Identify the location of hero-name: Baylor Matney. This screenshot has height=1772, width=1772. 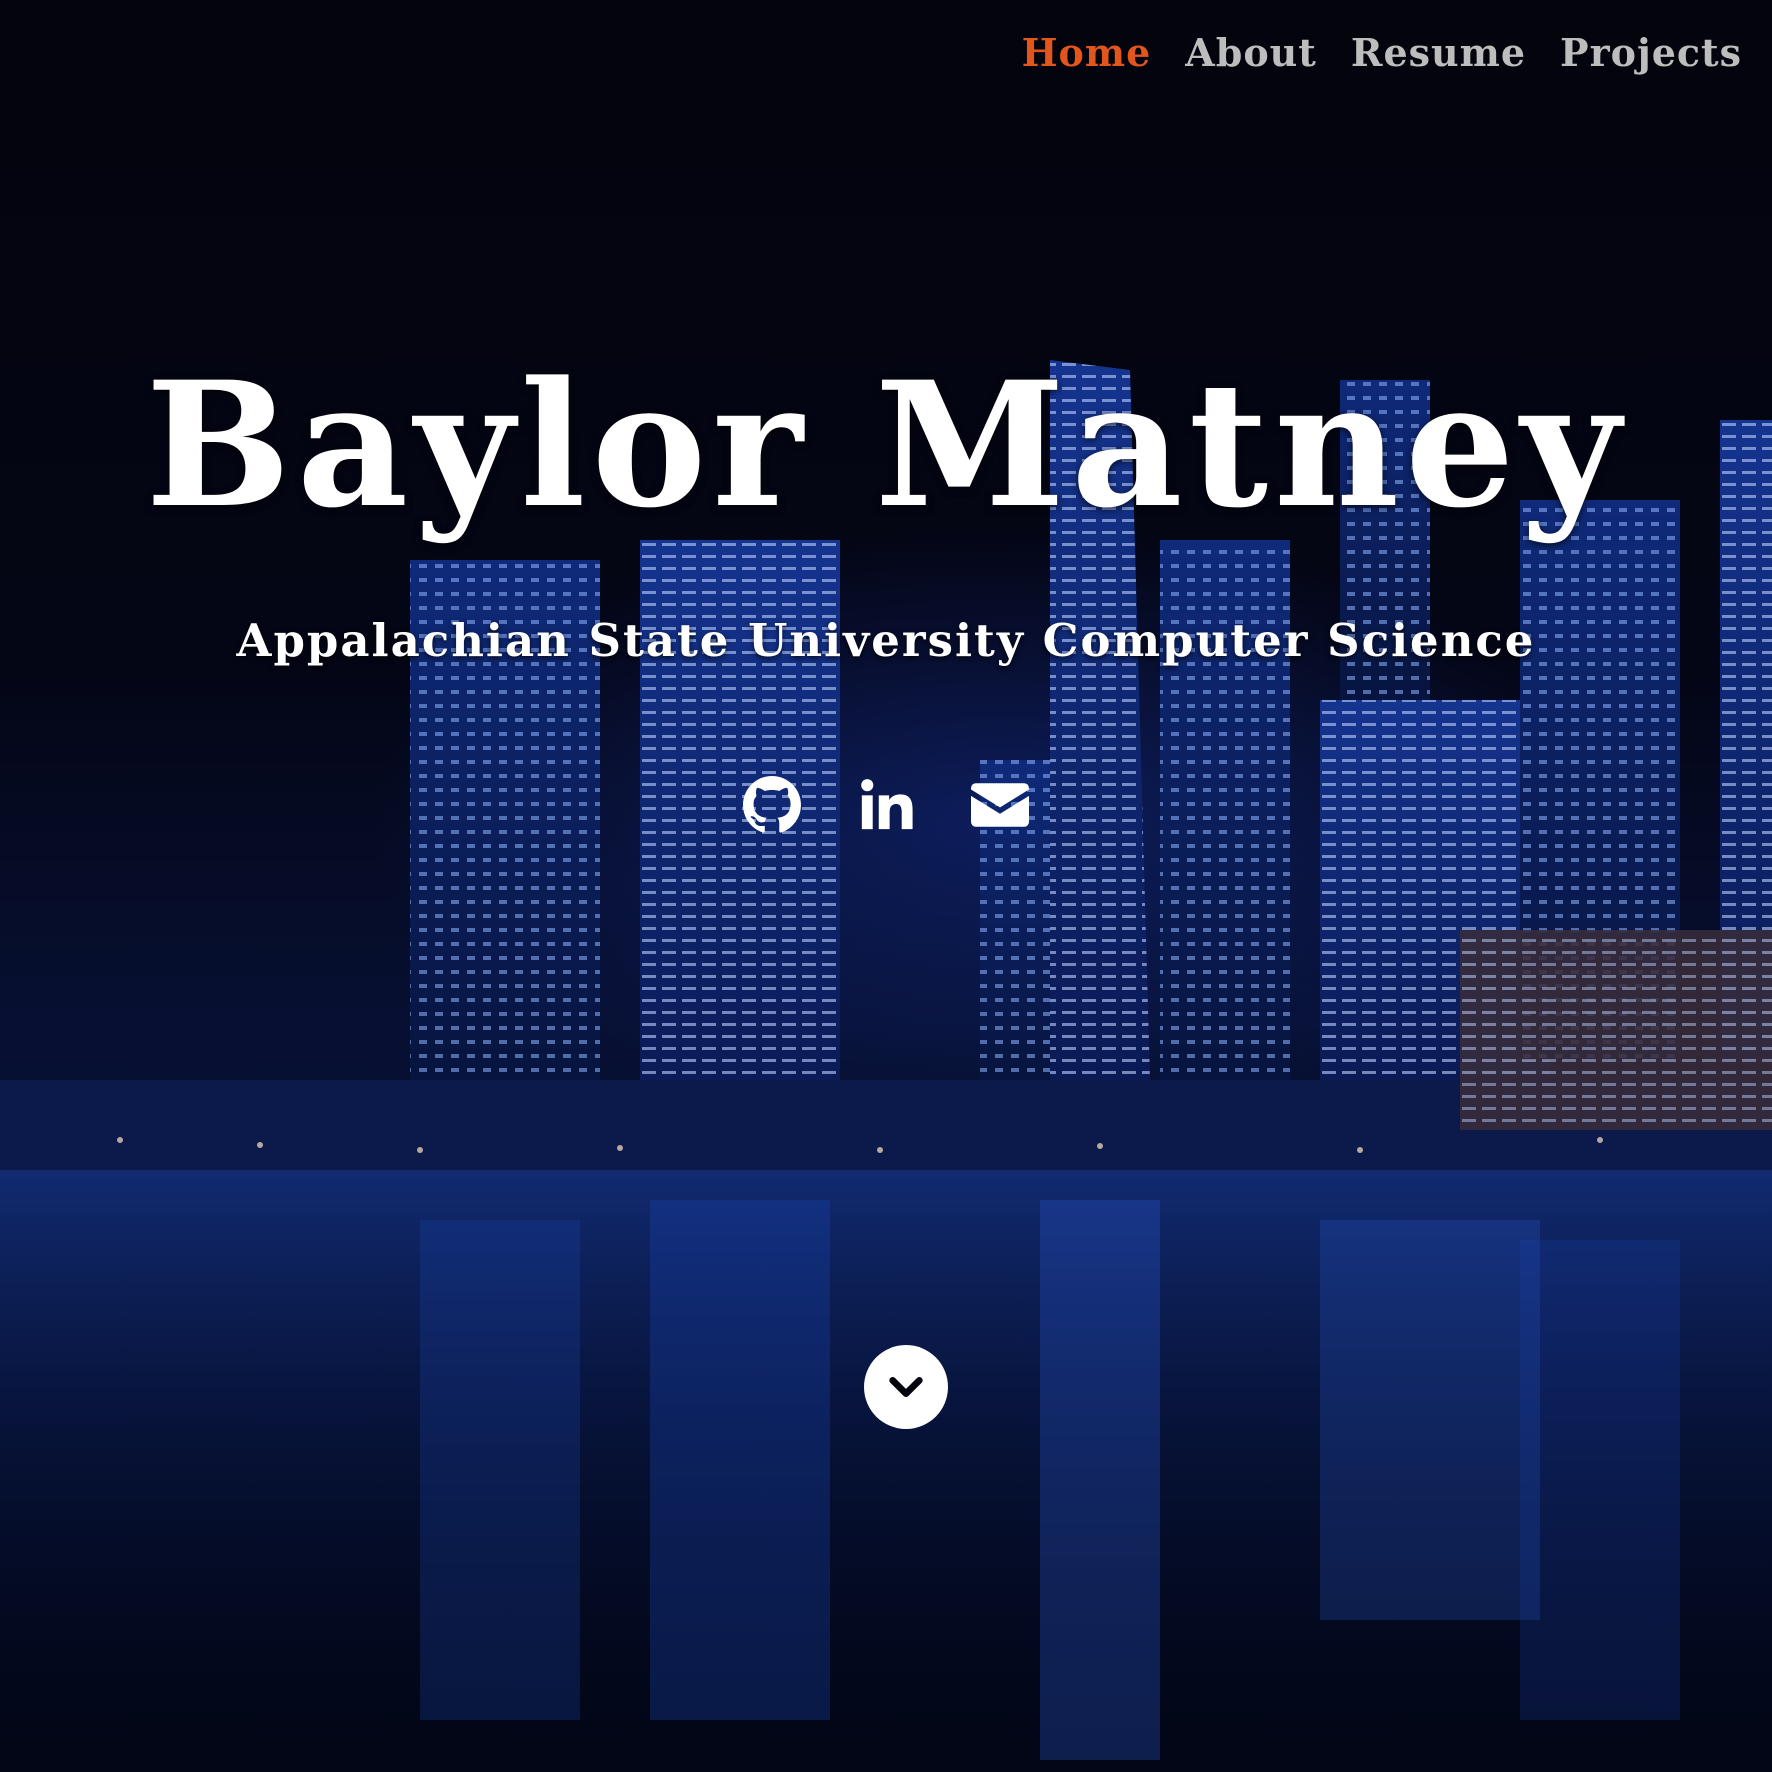
(886, 444).